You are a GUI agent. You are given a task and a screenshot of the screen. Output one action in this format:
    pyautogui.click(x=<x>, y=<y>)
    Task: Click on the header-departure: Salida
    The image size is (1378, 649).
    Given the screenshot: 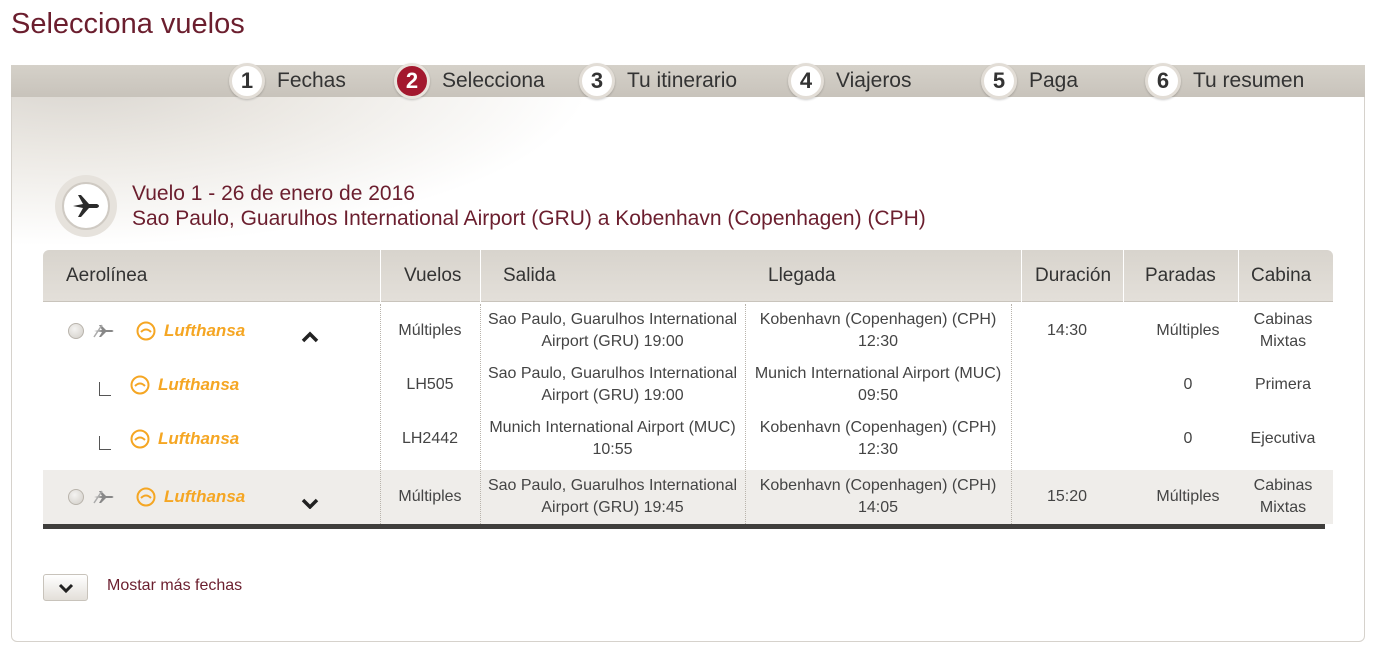 What is the action you would take?
    pyautogui.click(x=529, y=275)
    